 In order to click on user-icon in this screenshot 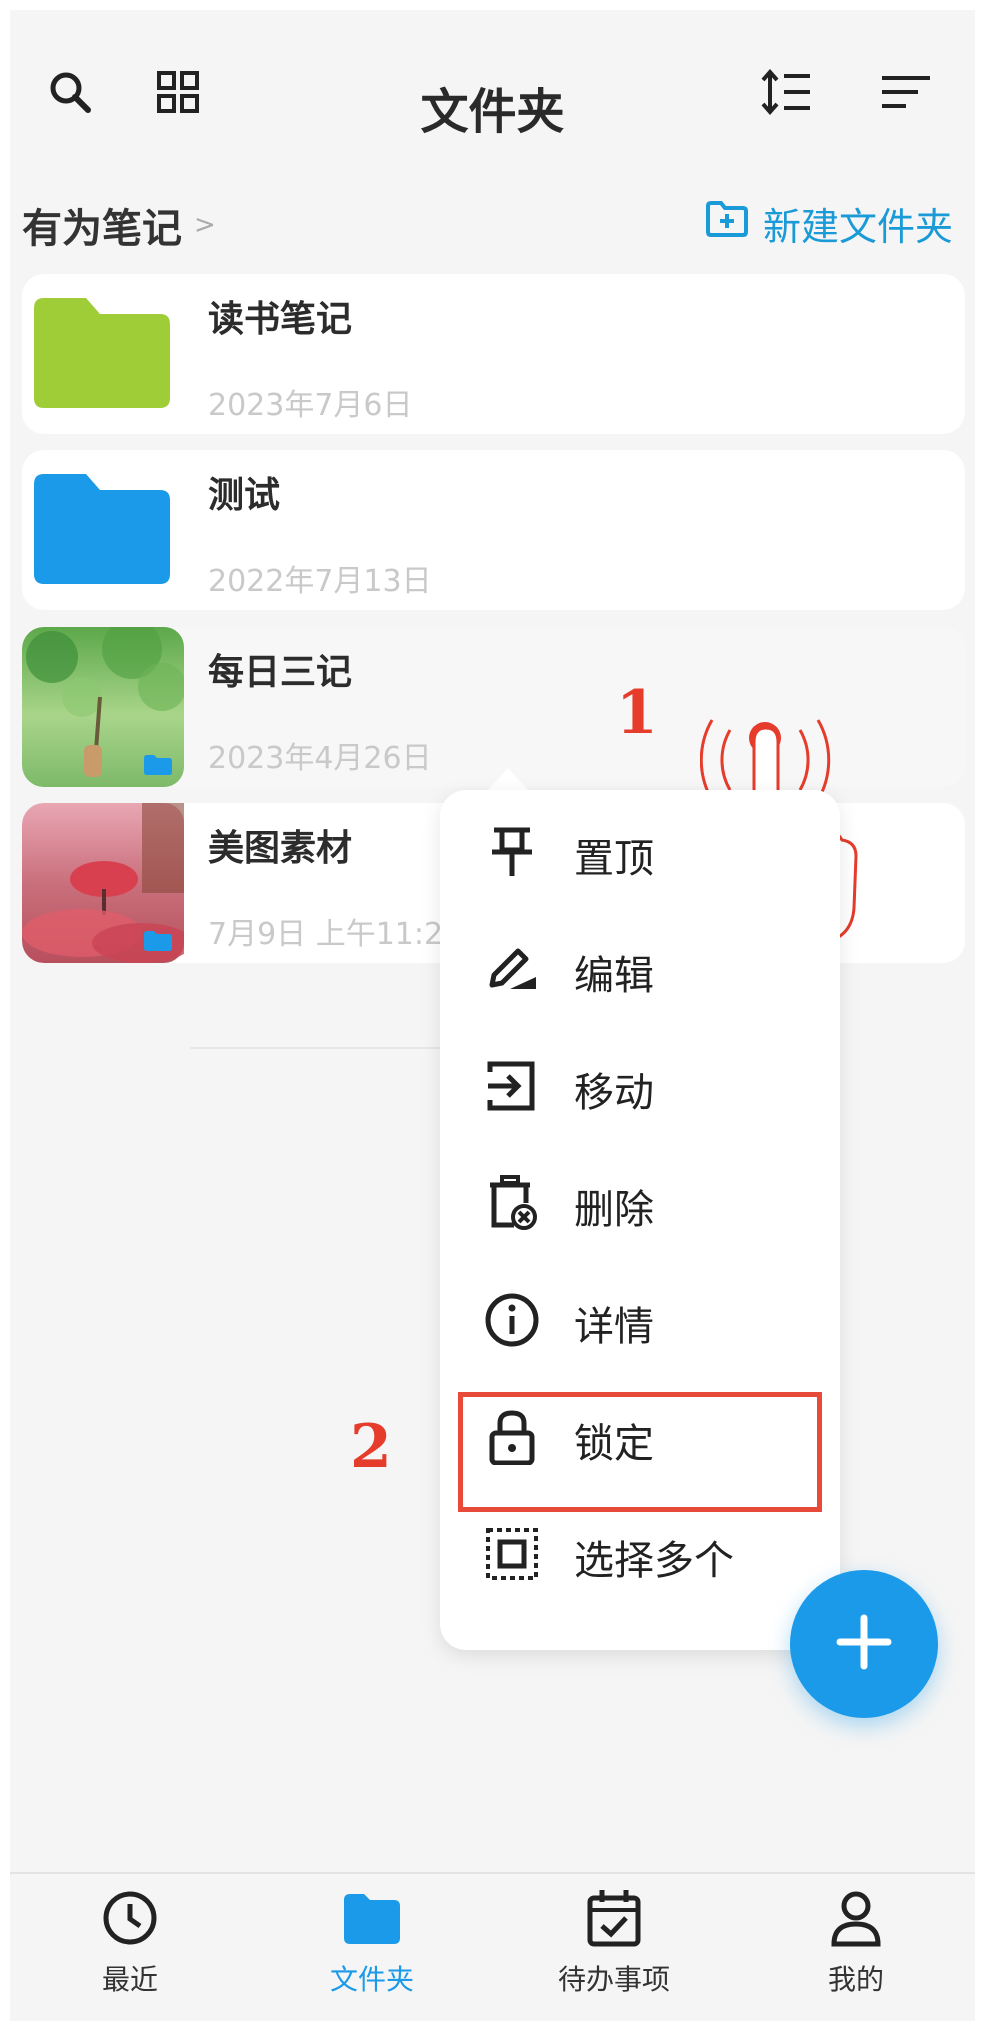, I will do `click(856, 1918)`.